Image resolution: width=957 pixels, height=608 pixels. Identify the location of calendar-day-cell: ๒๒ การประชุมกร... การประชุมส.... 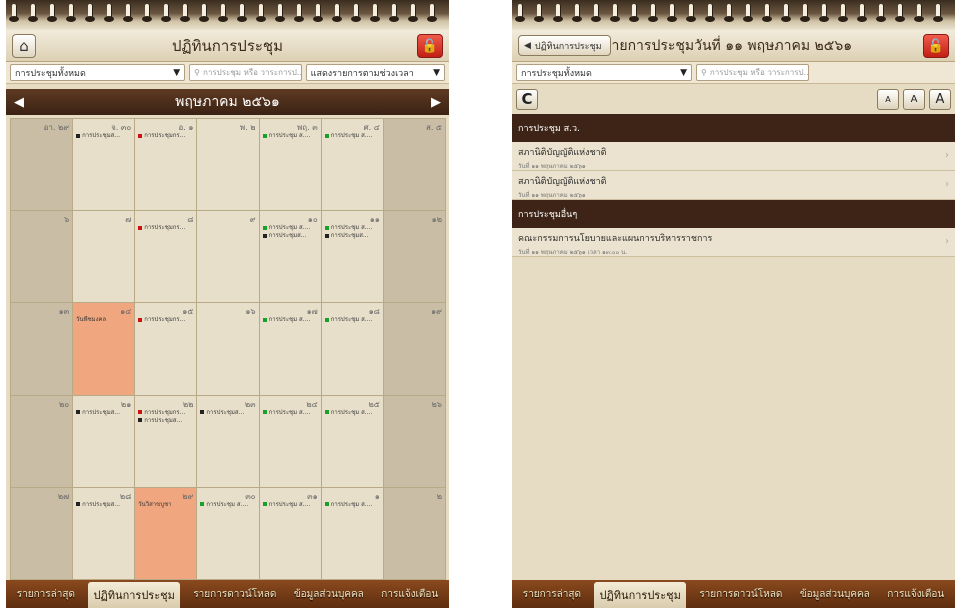
(166, 441).